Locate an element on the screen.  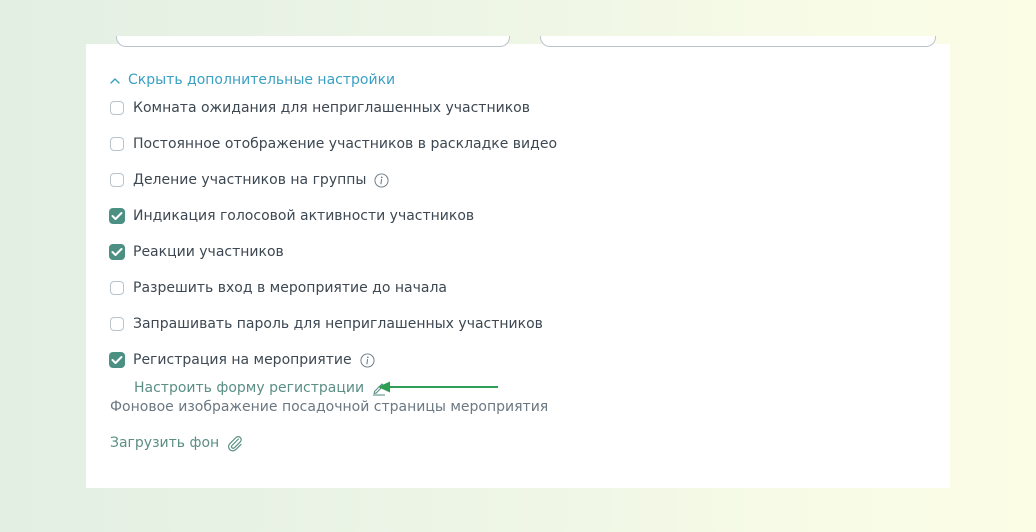
configure-registration-form-link: Настроить форму регистрации is located at coordinates (260, 388).